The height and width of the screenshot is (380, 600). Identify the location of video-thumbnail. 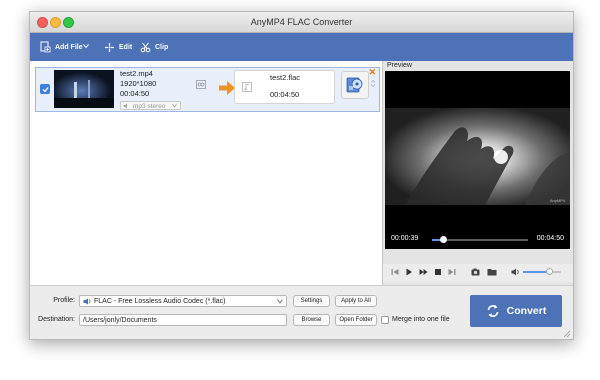
(84, 89).